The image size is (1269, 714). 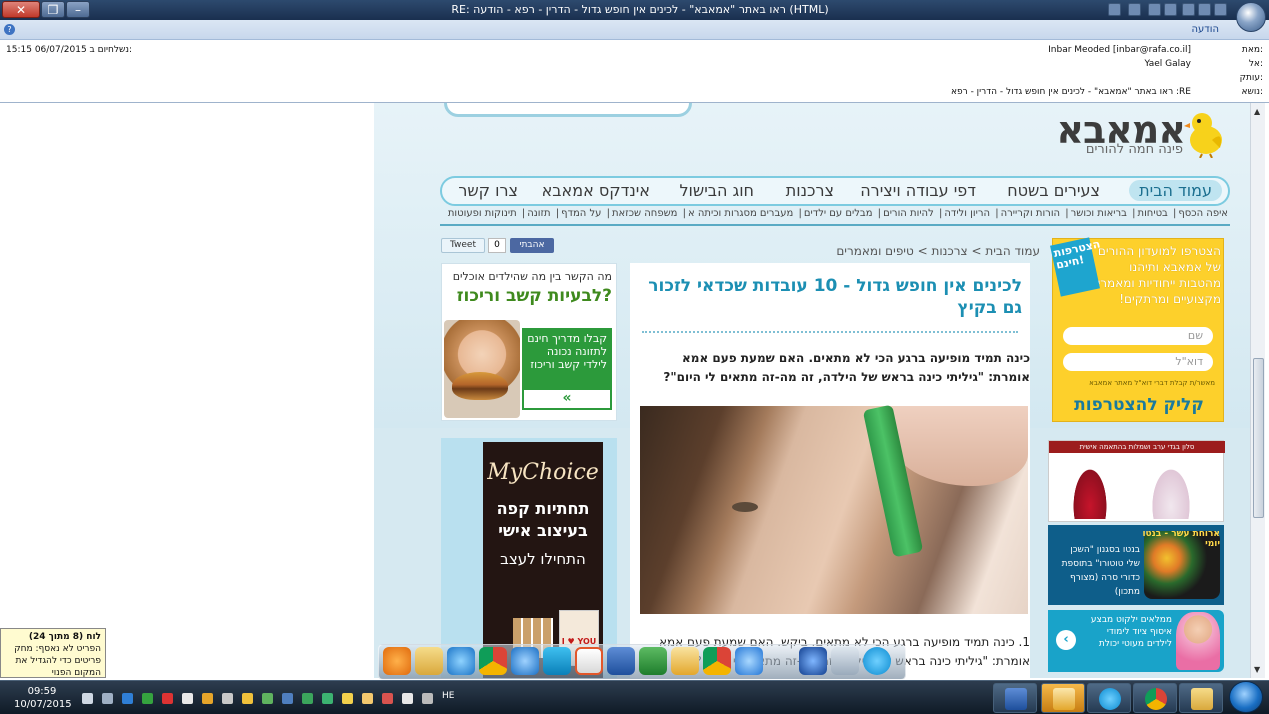 What do you see at coordinates (482, 213) in the screenshot?
I see `subnav-item: תינוקות ופעוטות` at bounding box center [482, 213].